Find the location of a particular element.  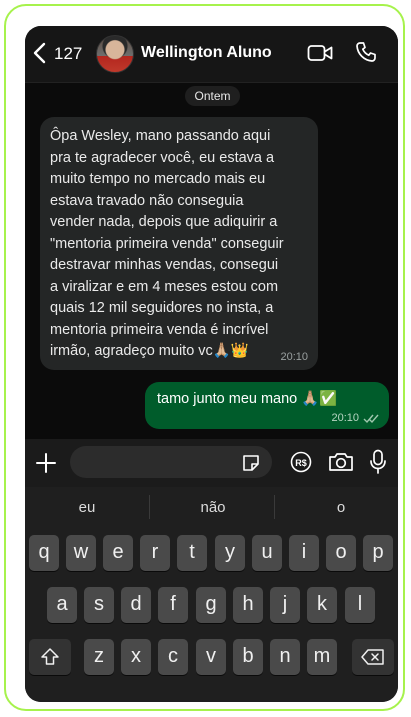

phone-icon is located at coordinates (366, 52).